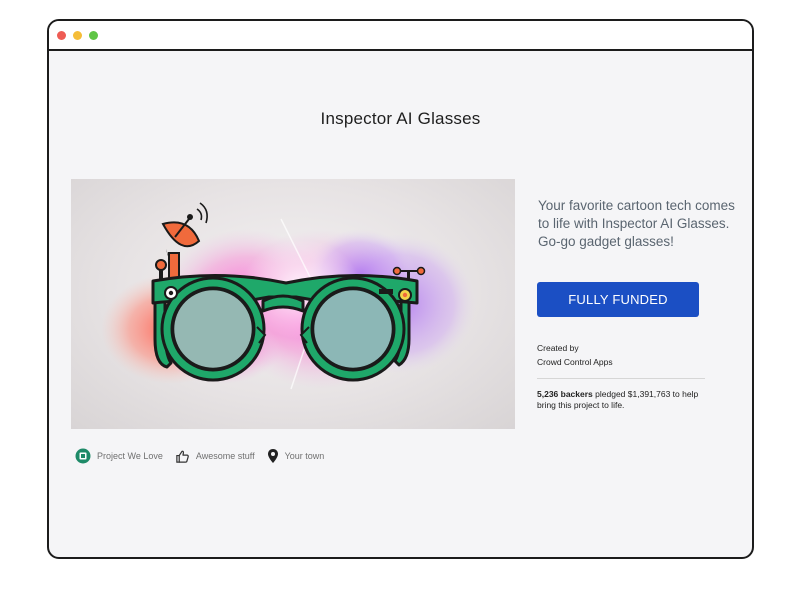 The width and height of the screenshot is (801, 600). I want to click on meta-label: Awesome stuff, so click(225, 456).